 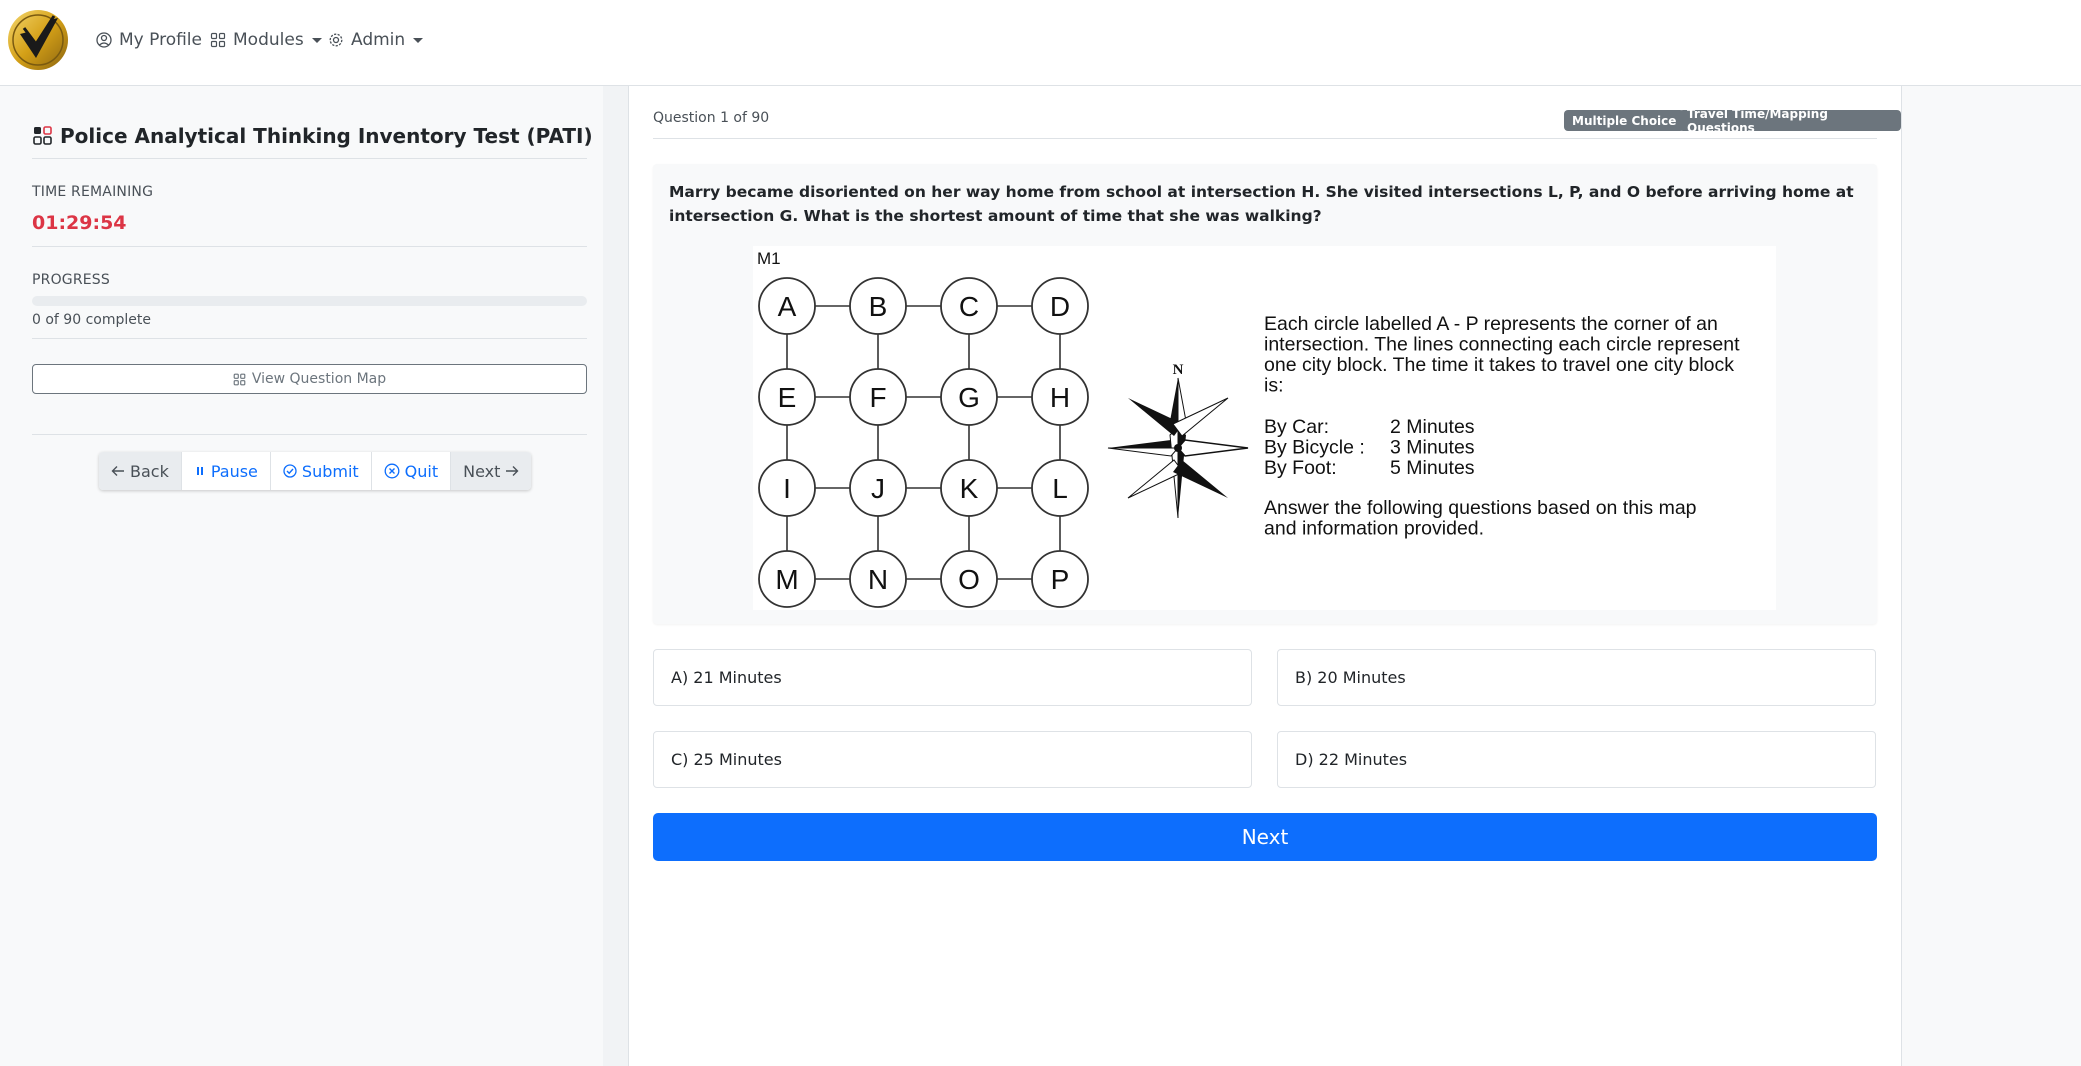 I want to click on answer-option-label: B) 20 Minutes, so click(x=1350, y=677).